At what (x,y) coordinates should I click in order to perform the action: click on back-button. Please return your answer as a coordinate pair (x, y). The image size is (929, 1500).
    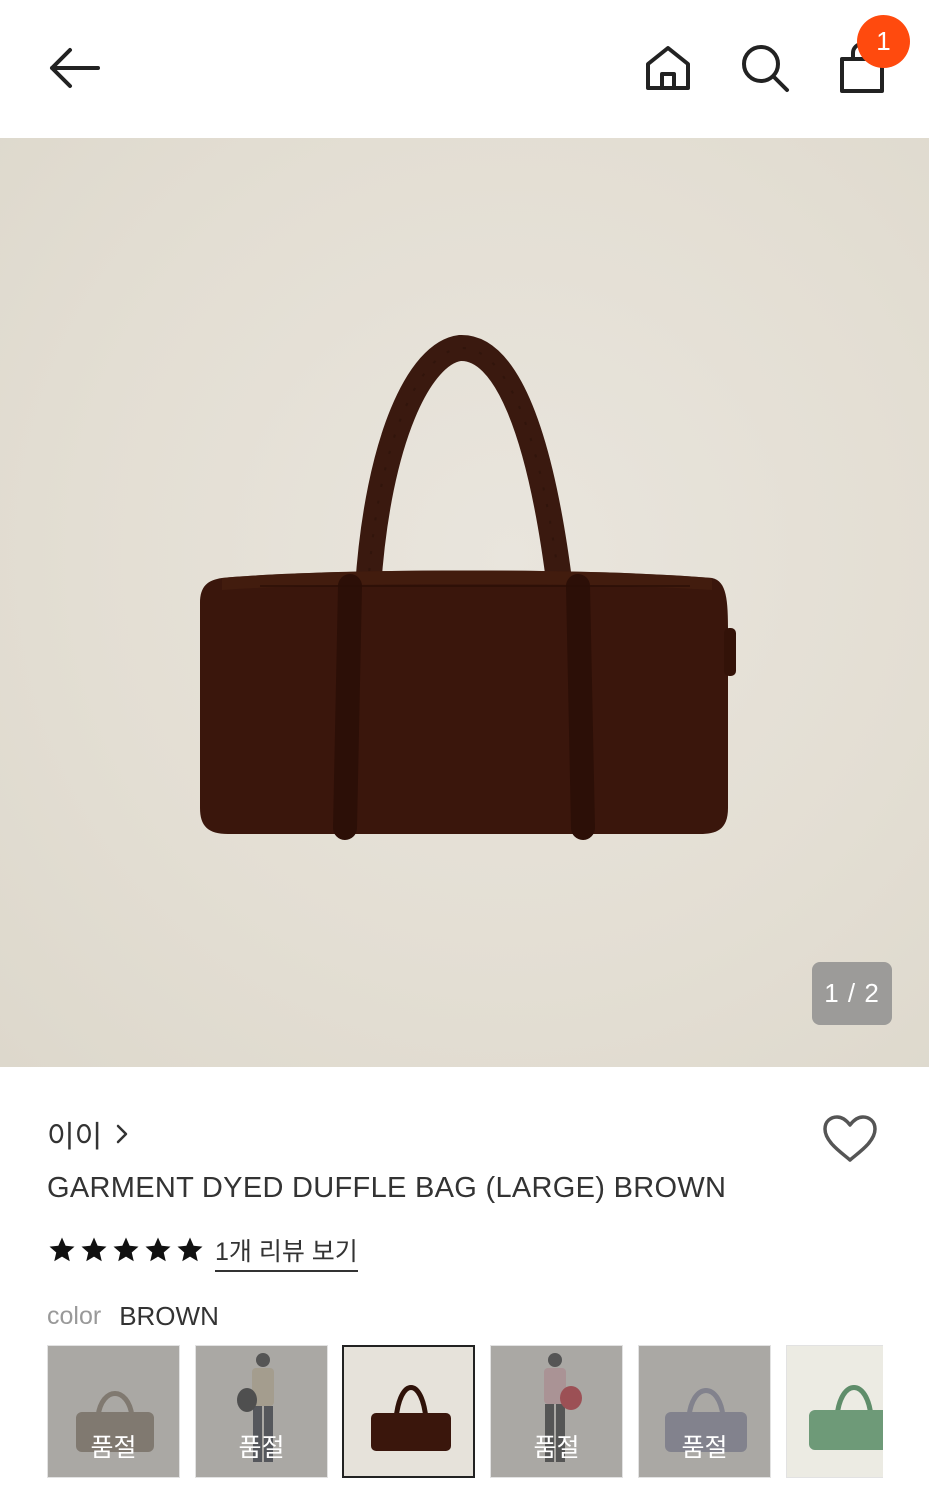
    Looking at the image, I should click on (74, 70).